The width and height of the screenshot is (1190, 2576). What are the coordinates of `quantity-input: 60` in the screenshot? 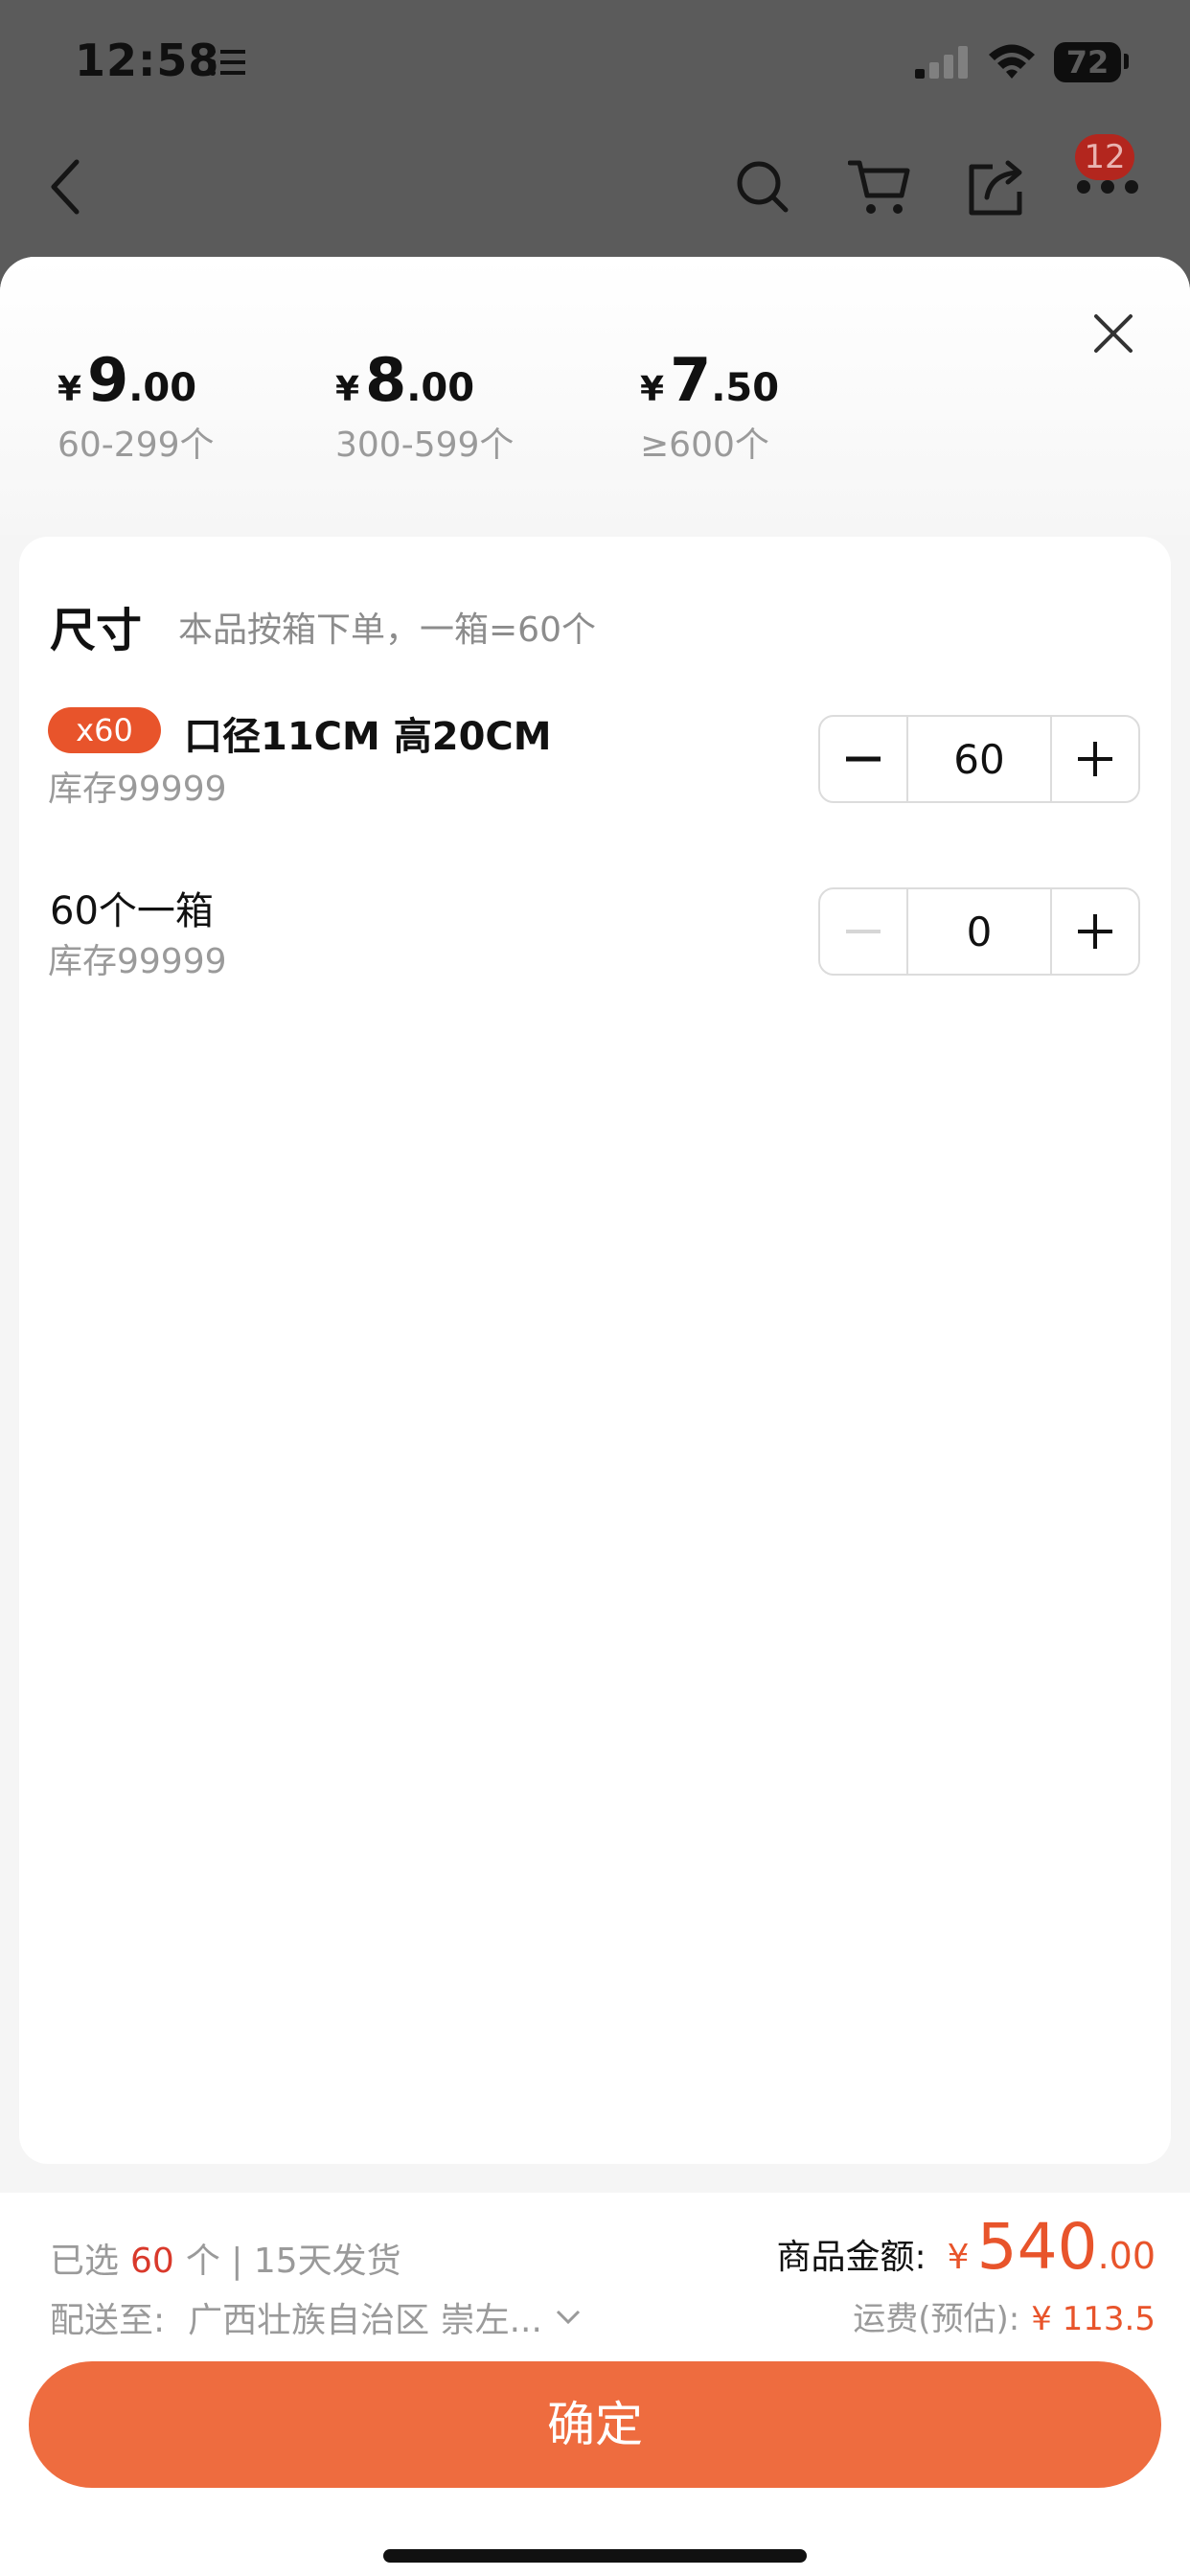 It's located at (979, 759).